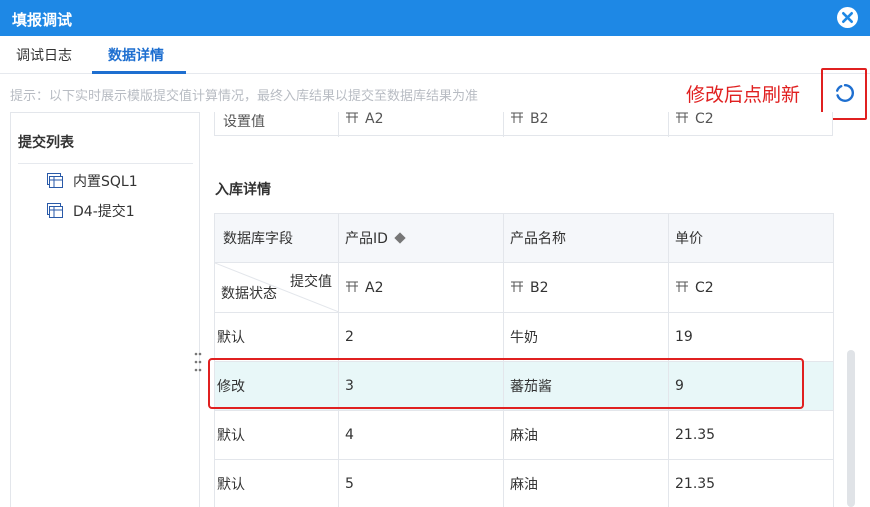 This screenshot has width=870, height=507. Describe the element at coordinates (586, 287) in the screenshot. I see `submit-ref-cell: B2` at that location.